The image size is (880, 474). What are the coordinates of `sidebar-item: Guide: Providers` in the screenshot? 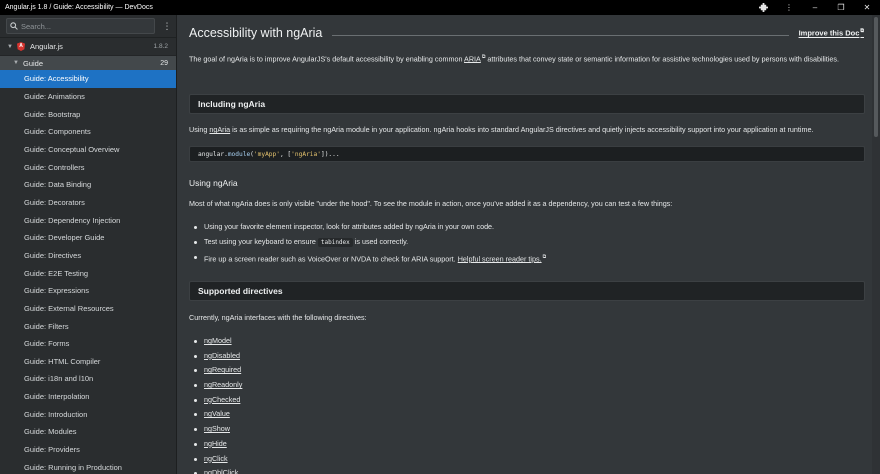 It's located at (88, 450).